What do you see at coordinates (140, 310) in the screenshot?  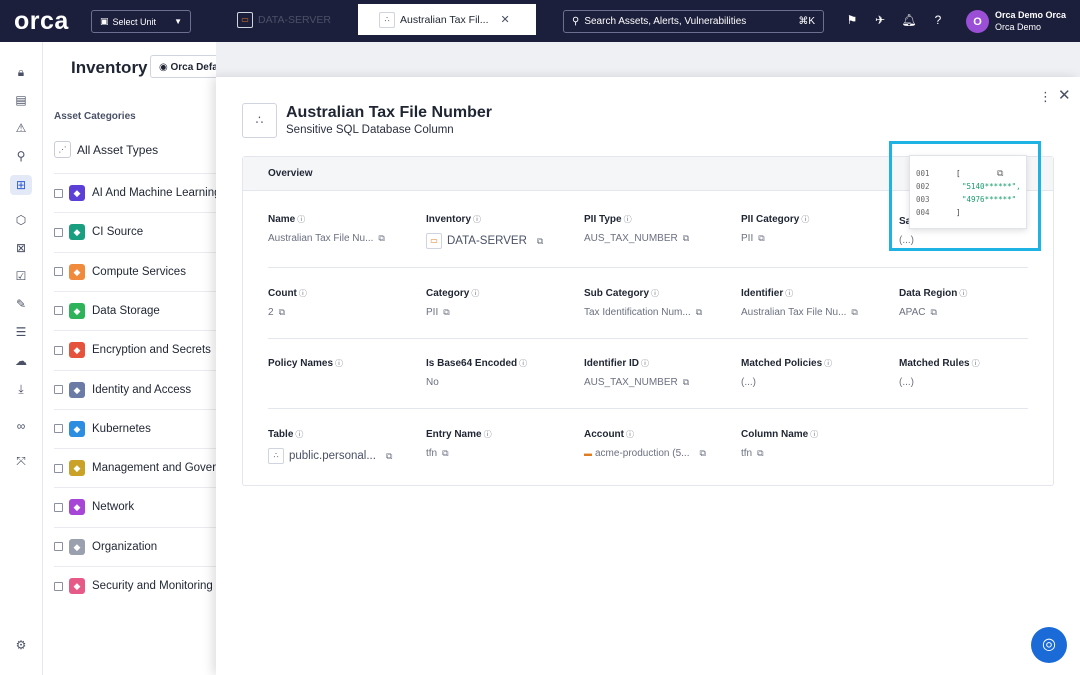 I see `category-data-storage: ◆ Data Storage` at bounding box center [140, 310].